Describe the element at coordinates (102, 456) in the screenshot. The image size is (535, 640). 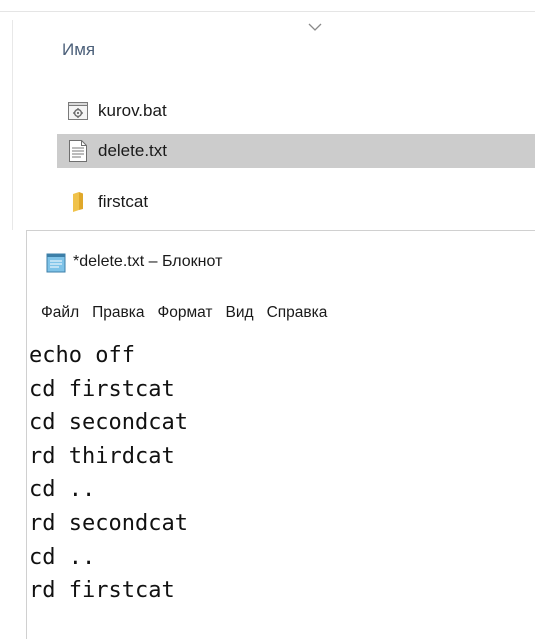
I see `editor-line: rd thirdcat` at that location.